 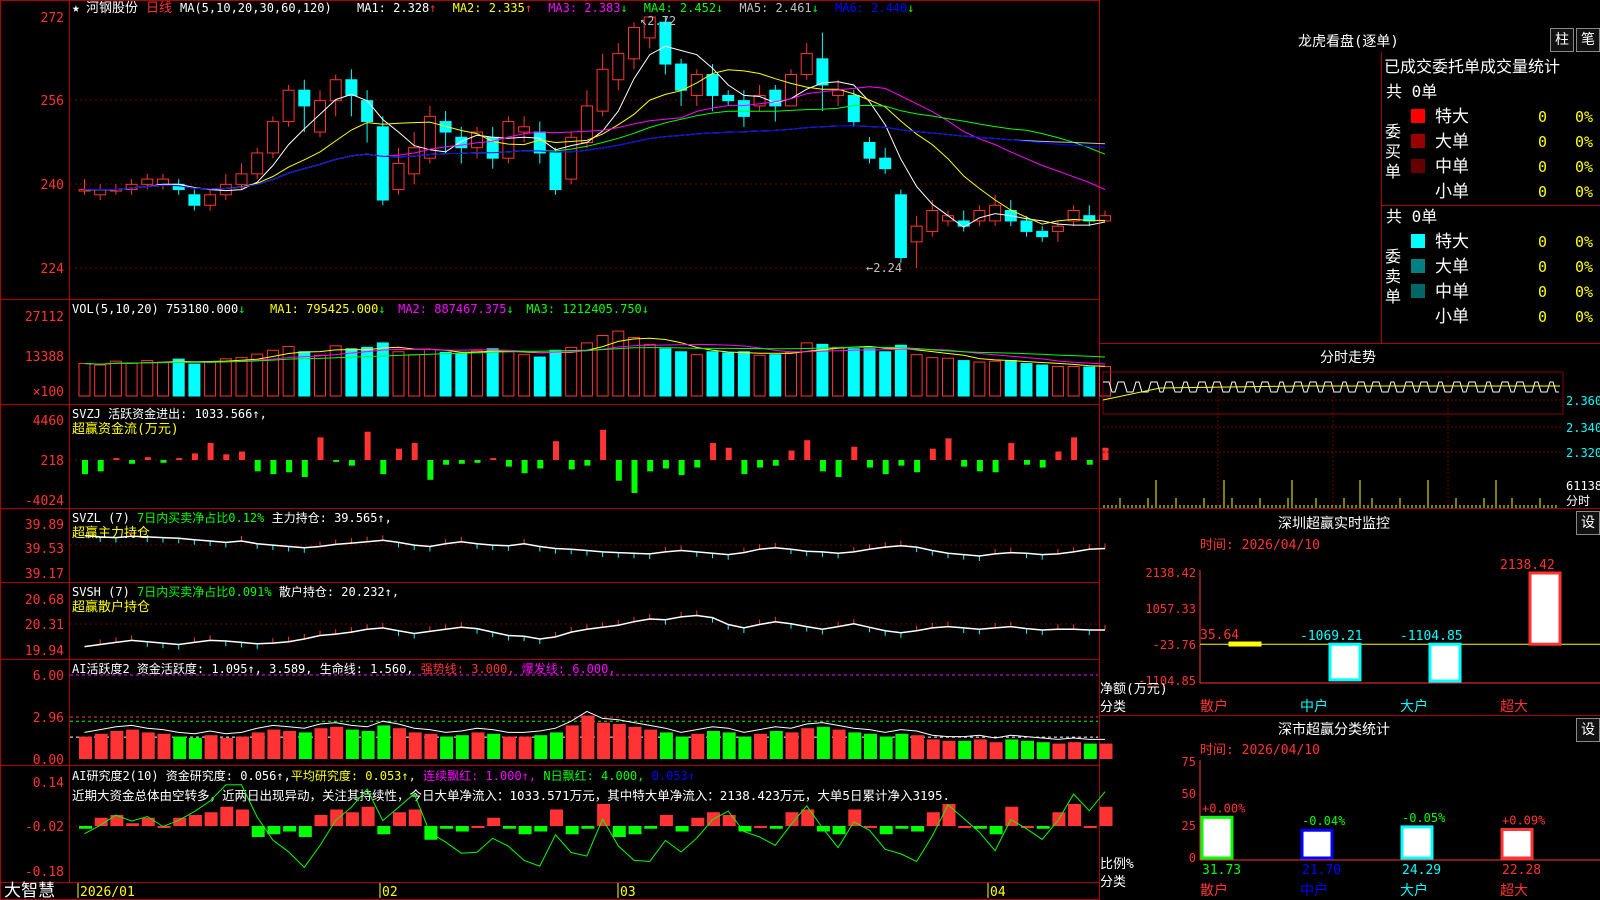 What do you see at coordinates (48, 783) in the screenshot?
I see `axis-tick-label: 0.14` at bounding box center [48, 783].